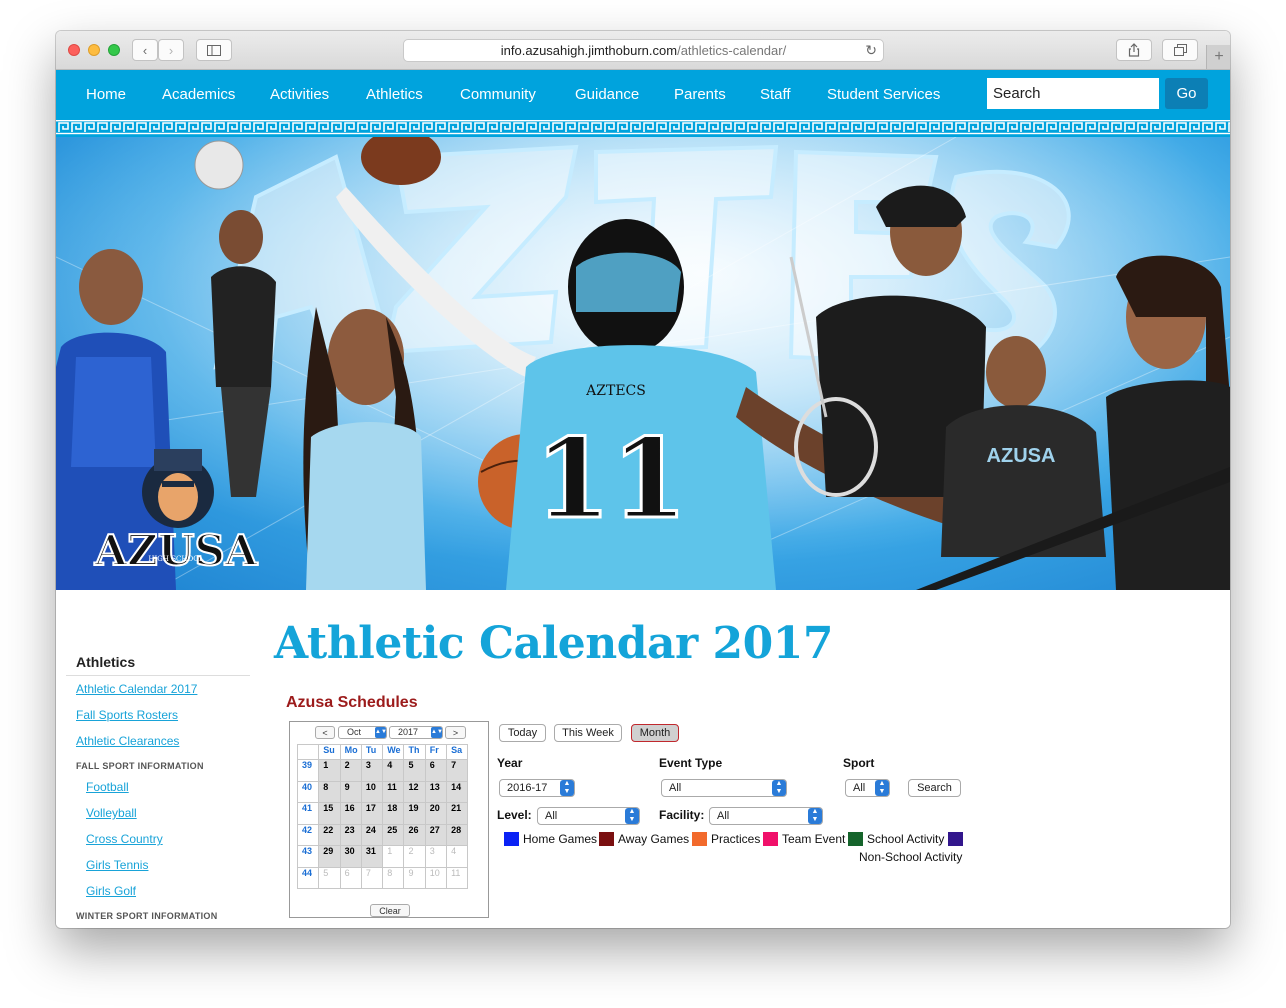 The width and height of the screenshot is (1286, 1008). What do you see at coordinates (766, 816) in the screenshot?
I see `facility-select: All ▲ ▼` at bounding box center [766, 816].